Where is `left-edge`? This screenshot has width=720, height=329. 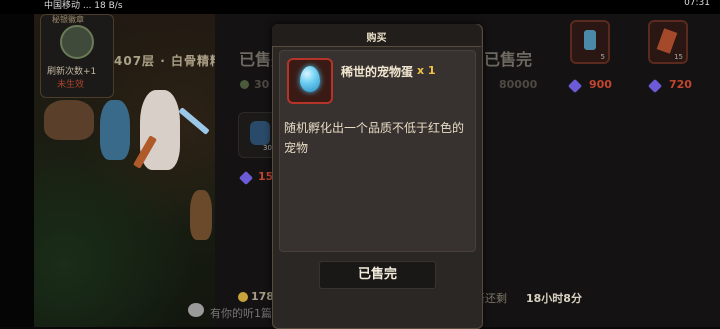
left-edge is located at coordinates (17, 170).